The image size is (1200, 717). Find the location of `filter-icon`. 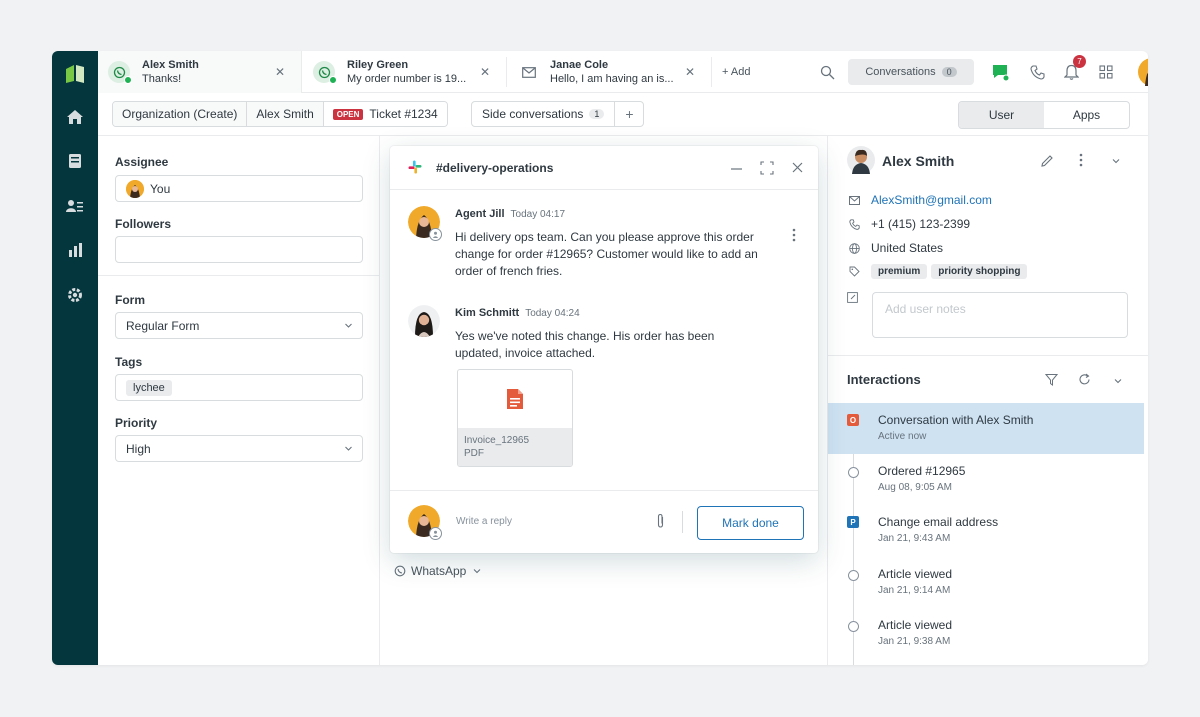

filter-icon is located at coordinates (1051, 379).